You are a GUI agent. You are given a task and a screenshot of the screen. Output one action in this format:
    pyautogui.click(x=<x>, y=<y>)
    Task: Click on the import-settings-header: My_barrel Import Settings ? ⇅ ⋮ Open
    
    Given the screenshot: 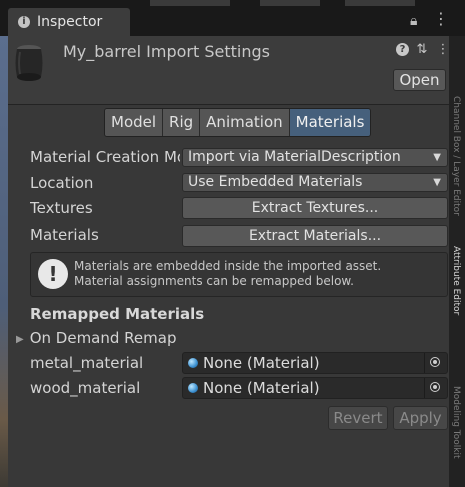 What is the action you would take?
    pyautogui.click(x=229, y=70)
    